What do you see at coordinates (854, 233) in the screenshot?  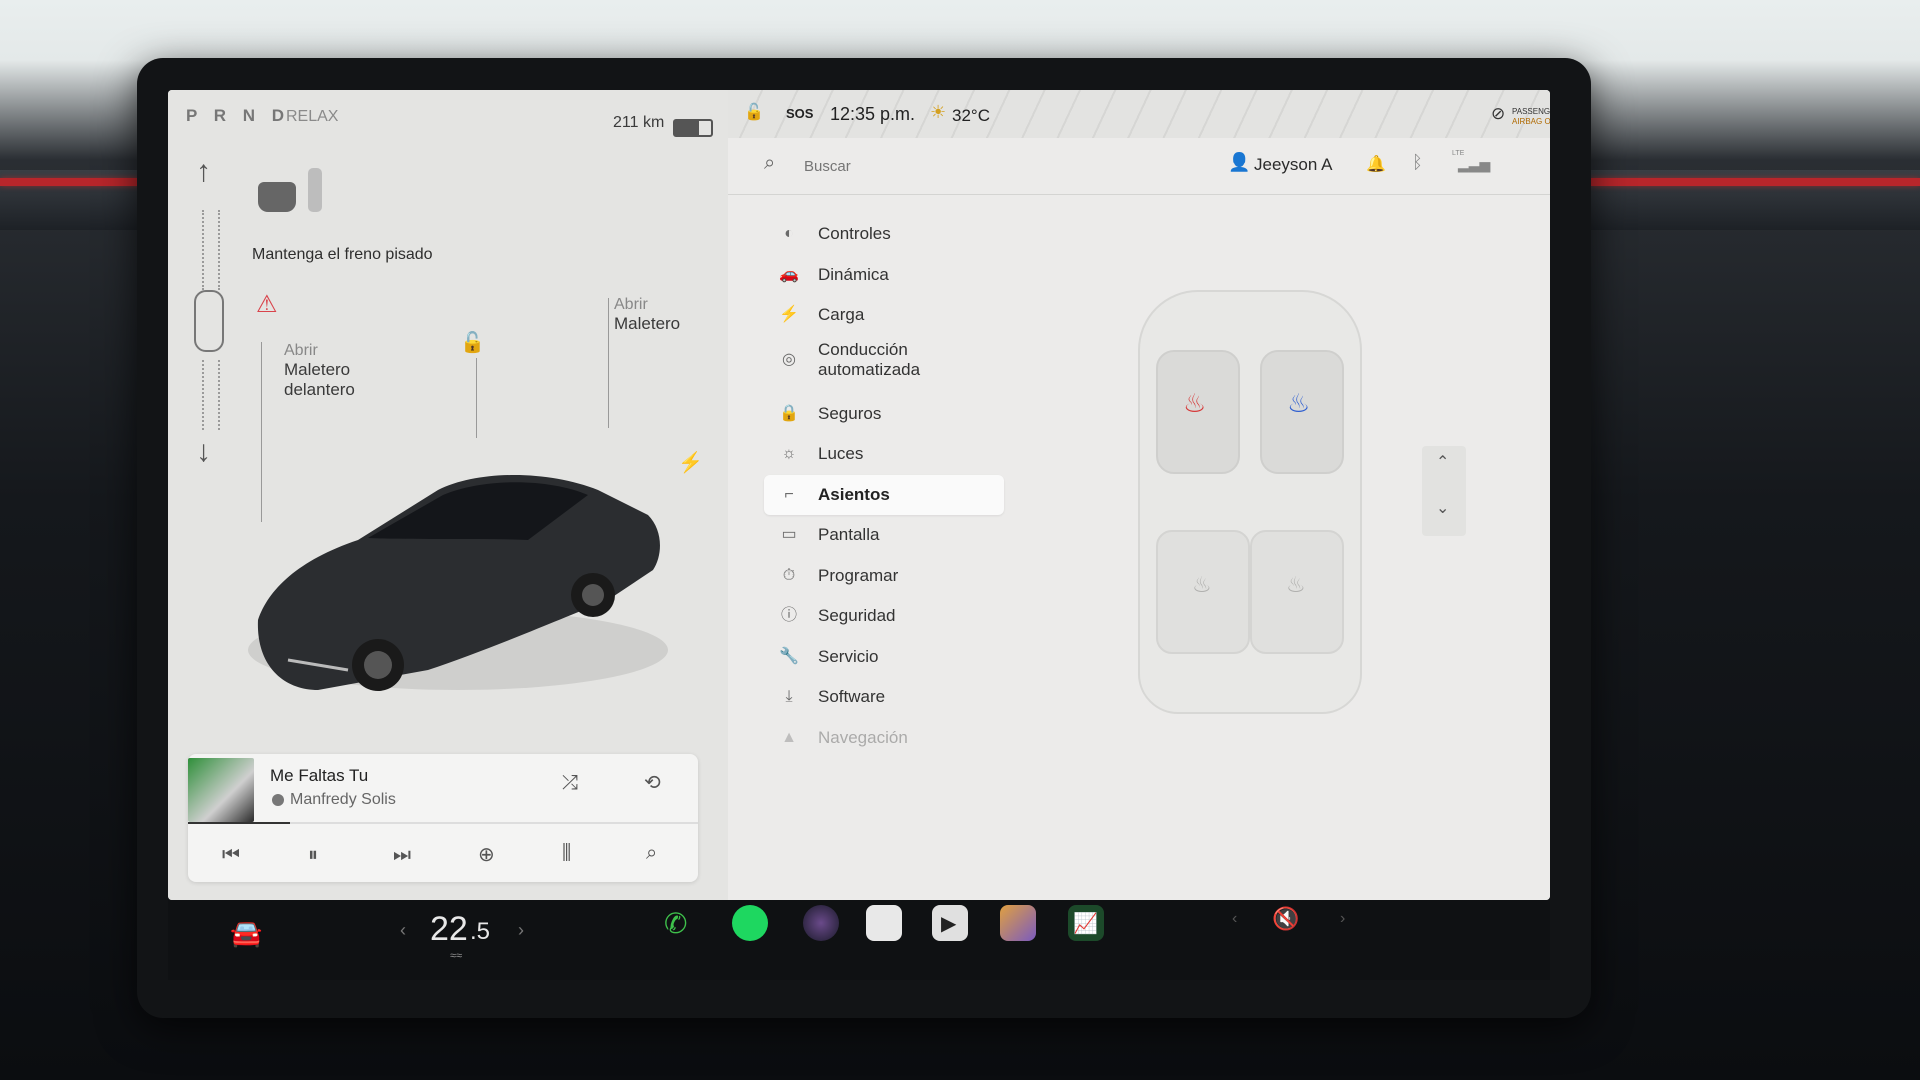 I see `menu-item-label: Controles` at bounding box center [854, 233].